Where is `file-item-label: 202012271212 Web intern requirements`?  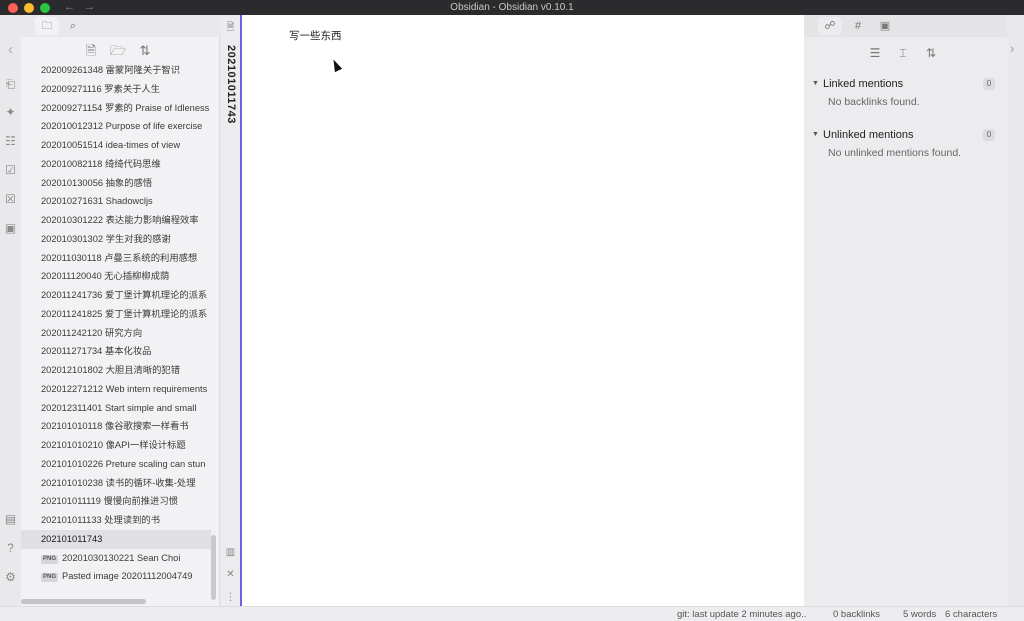
file-item-label: 202012271212 Web intern requirements is located at coordinates (124, 388).